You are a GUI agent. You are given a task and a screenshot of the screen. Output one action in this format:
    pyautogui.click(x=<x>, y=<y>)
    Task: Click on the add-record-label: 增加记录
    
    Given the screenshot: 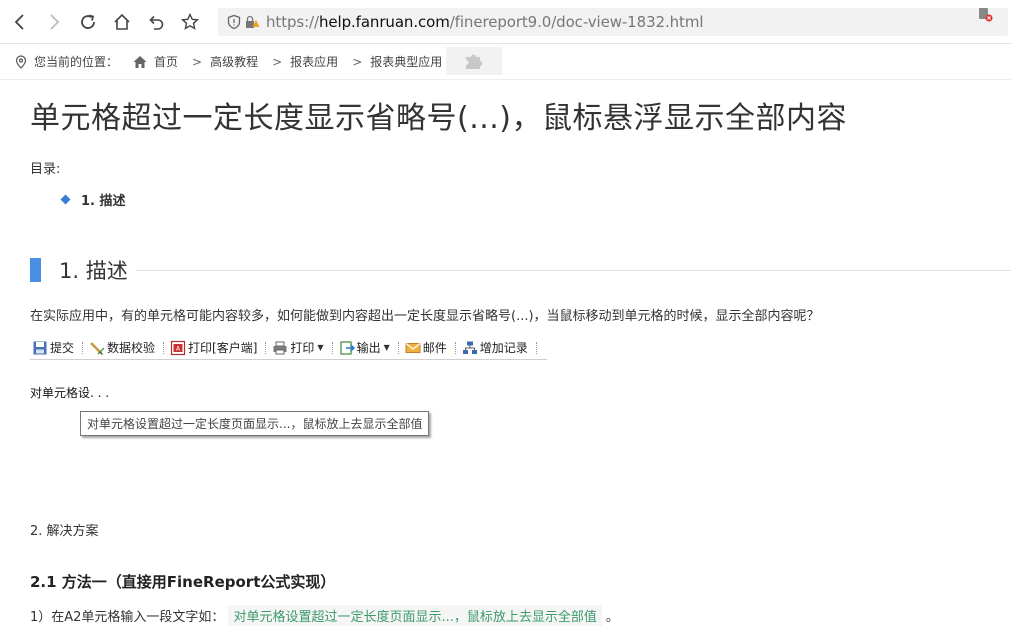 What is the action you would take?
    pyautogui.click(x=503, y=348)
    